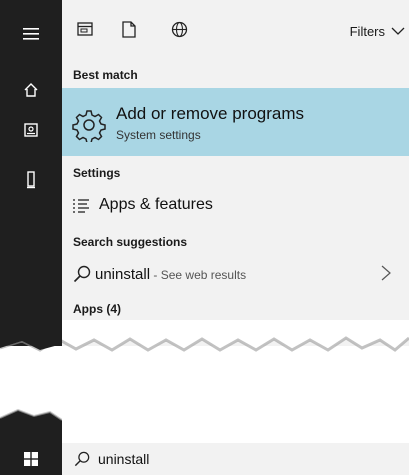 This screenshot has width=409, height=475. I want to click on suggestion-text: uninstall - See web results, so click(170, 274).